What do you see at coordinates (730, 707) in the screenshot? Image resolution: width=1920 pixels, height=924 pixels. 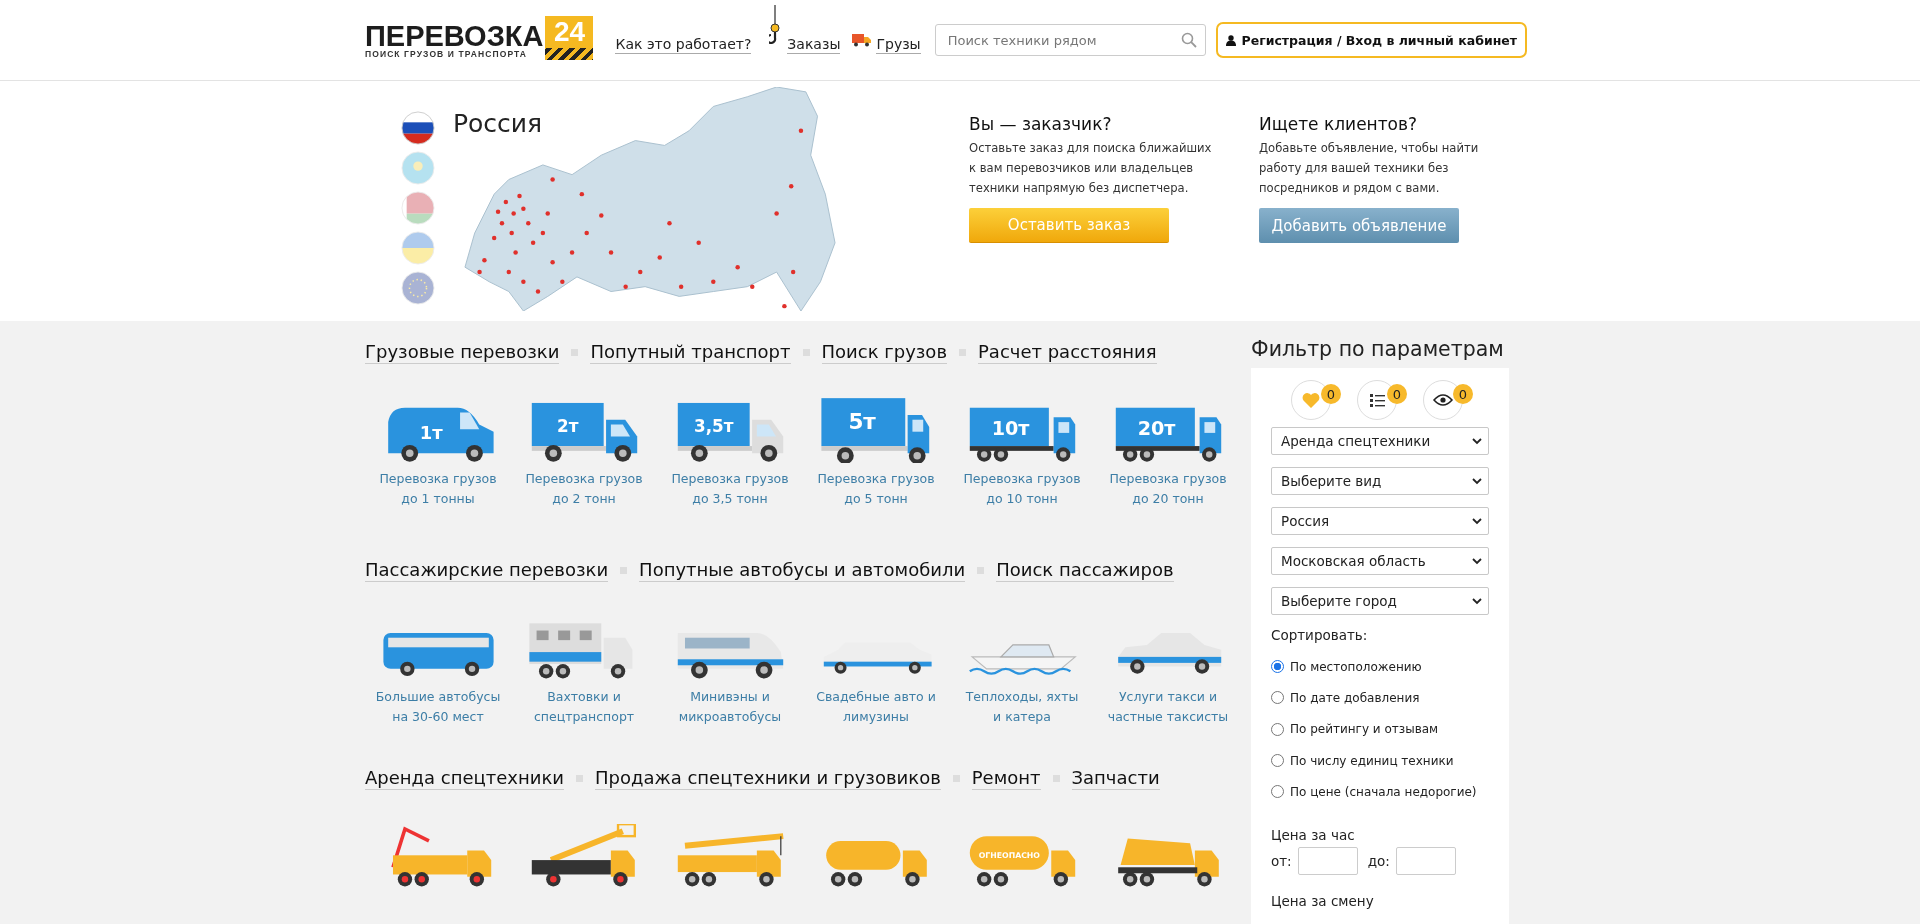 I see `service-link: Минивэны и микроавтобусы` at bounding box center [730, 707].